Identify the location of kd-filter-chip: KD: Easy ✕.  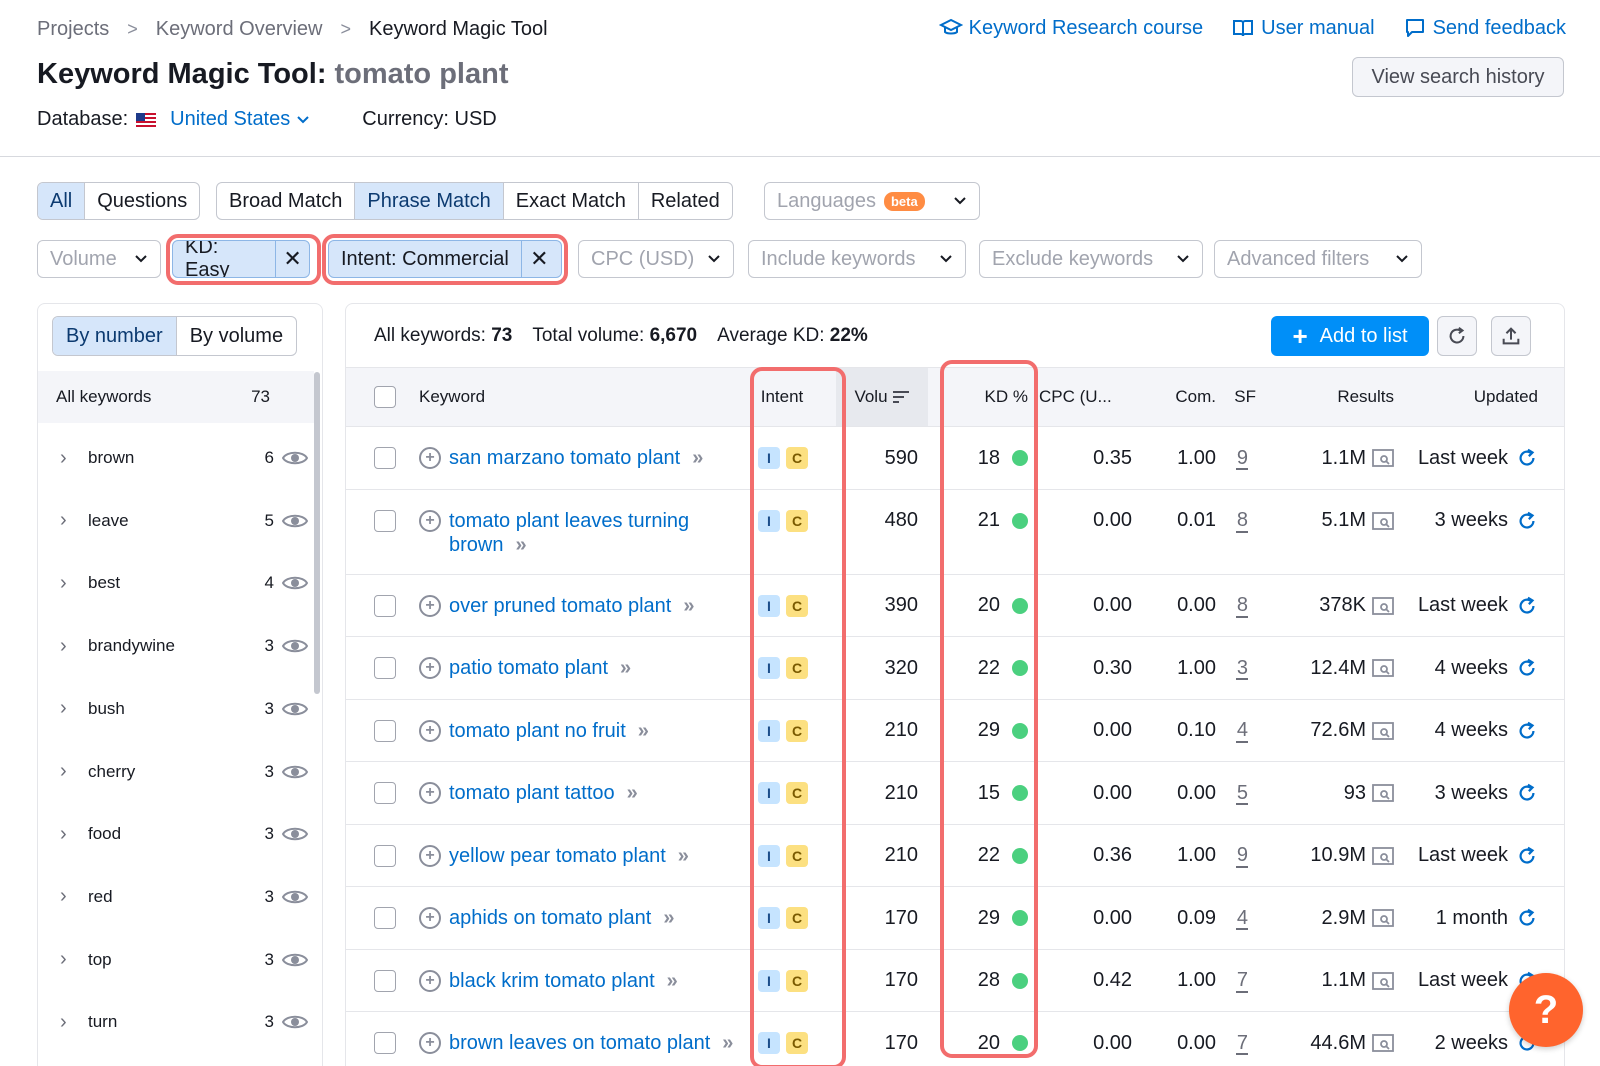
(241, 259).